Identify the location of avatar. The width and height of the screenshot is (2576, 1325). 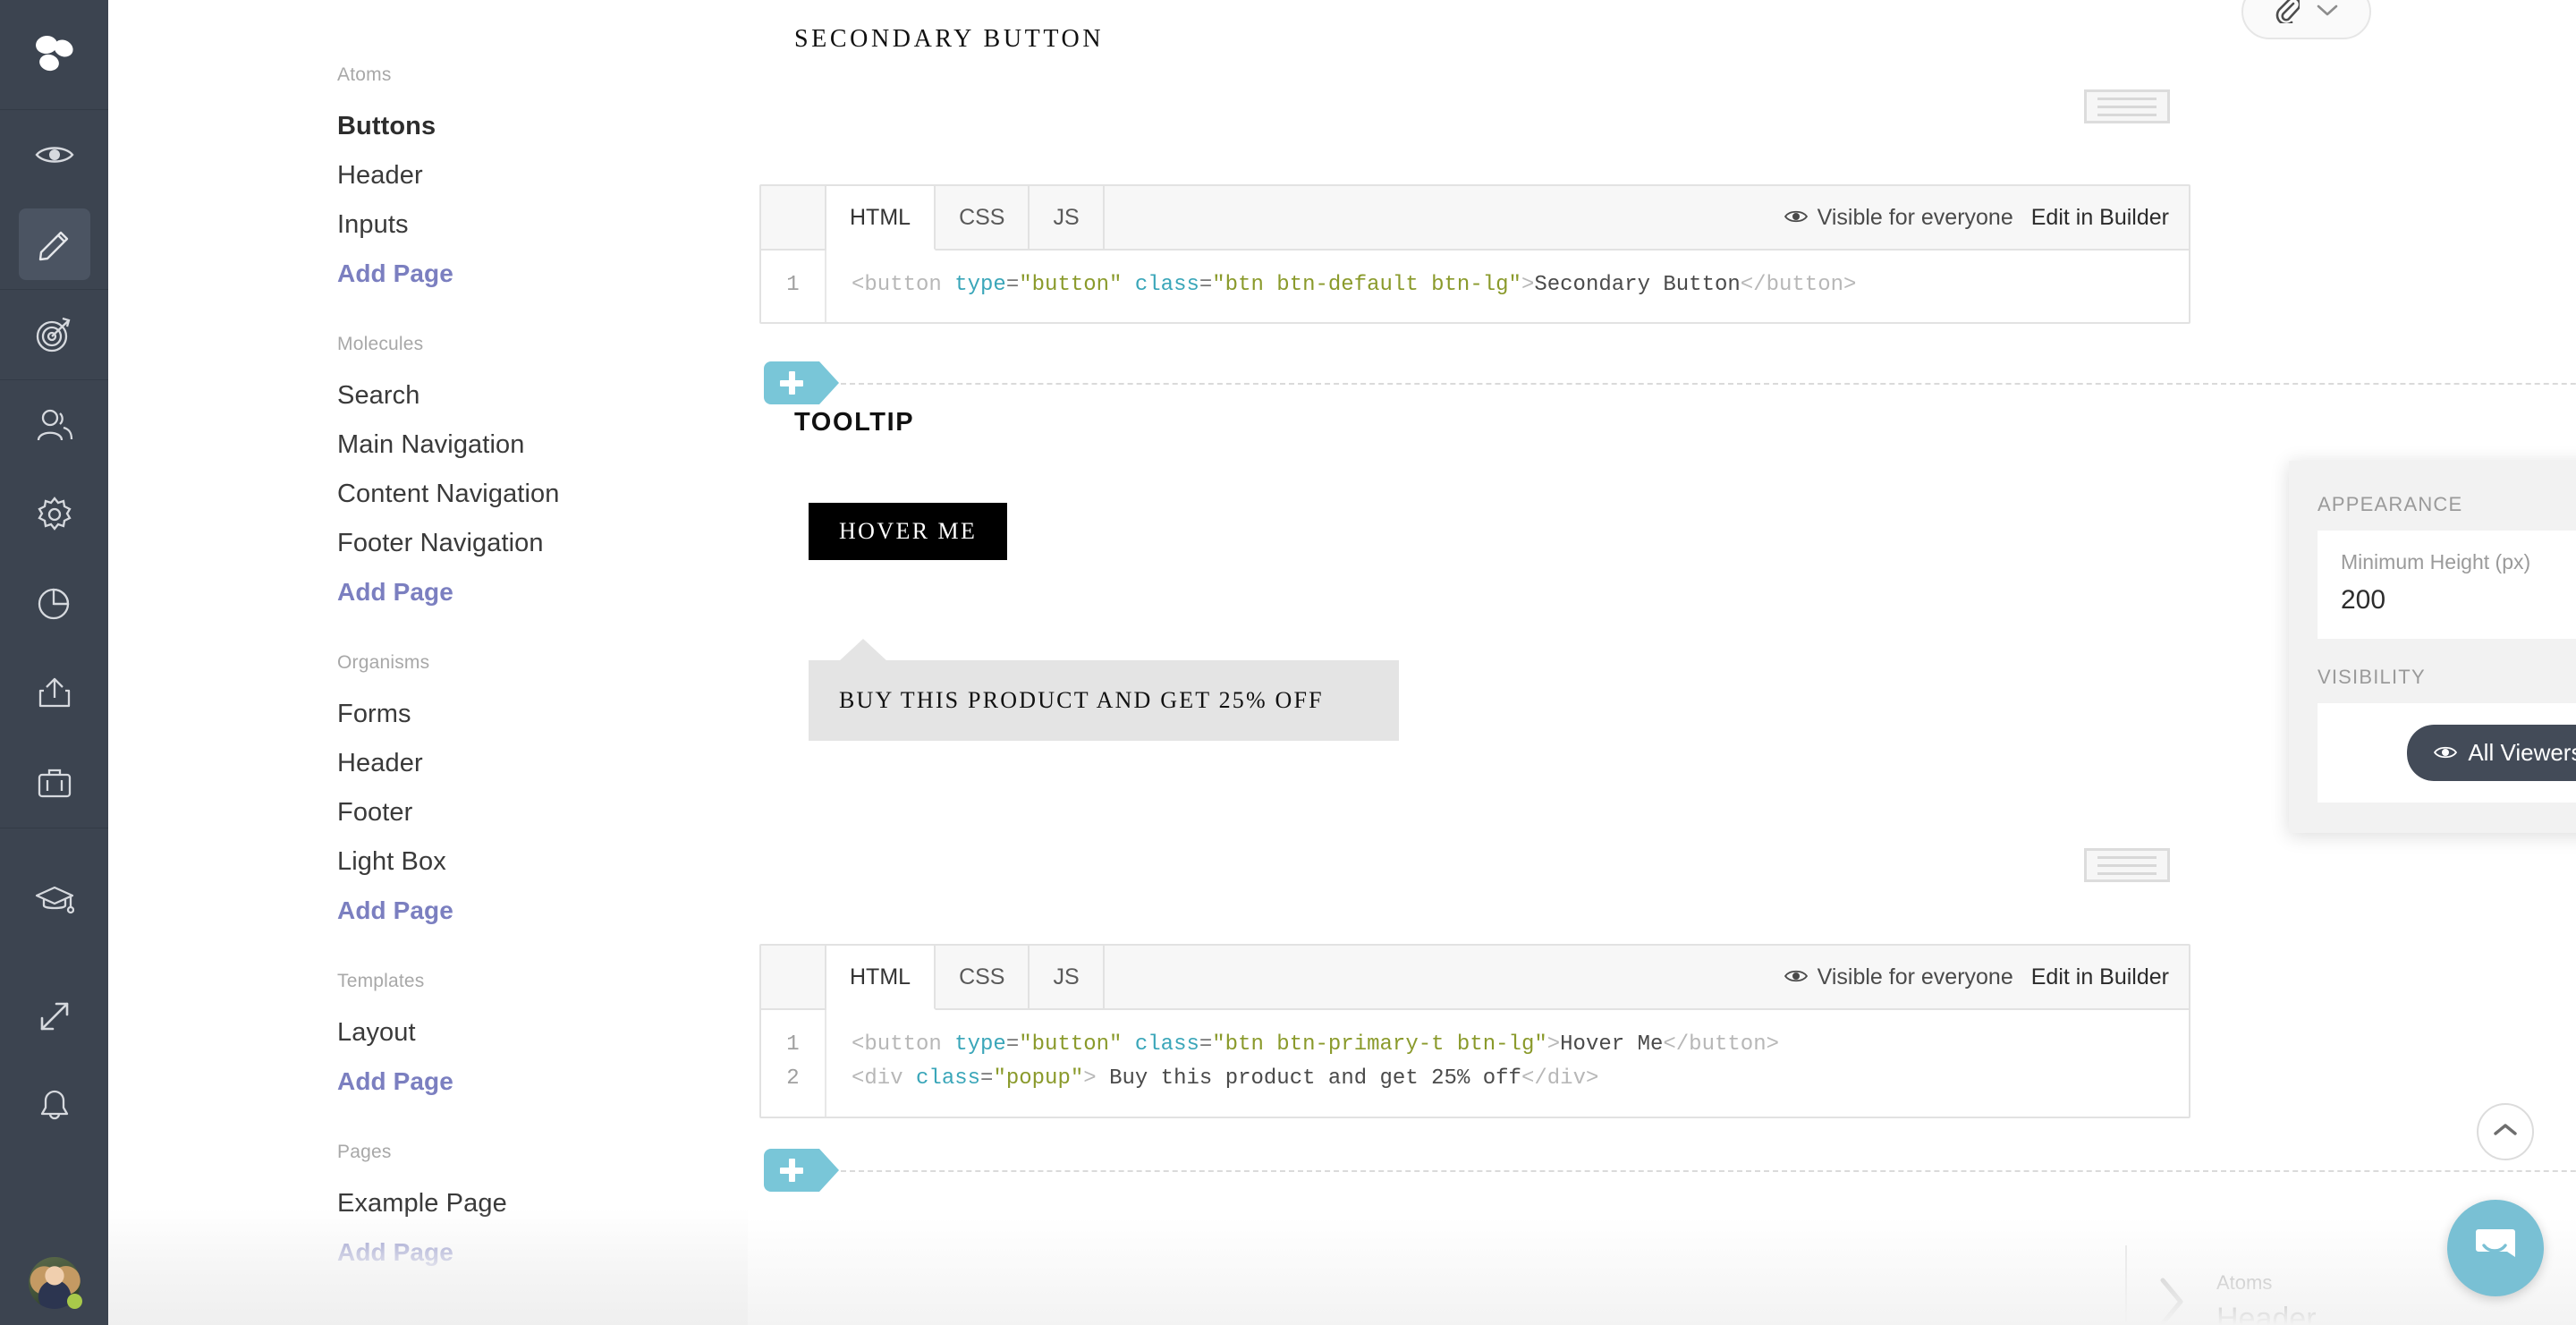
(55, 1283).